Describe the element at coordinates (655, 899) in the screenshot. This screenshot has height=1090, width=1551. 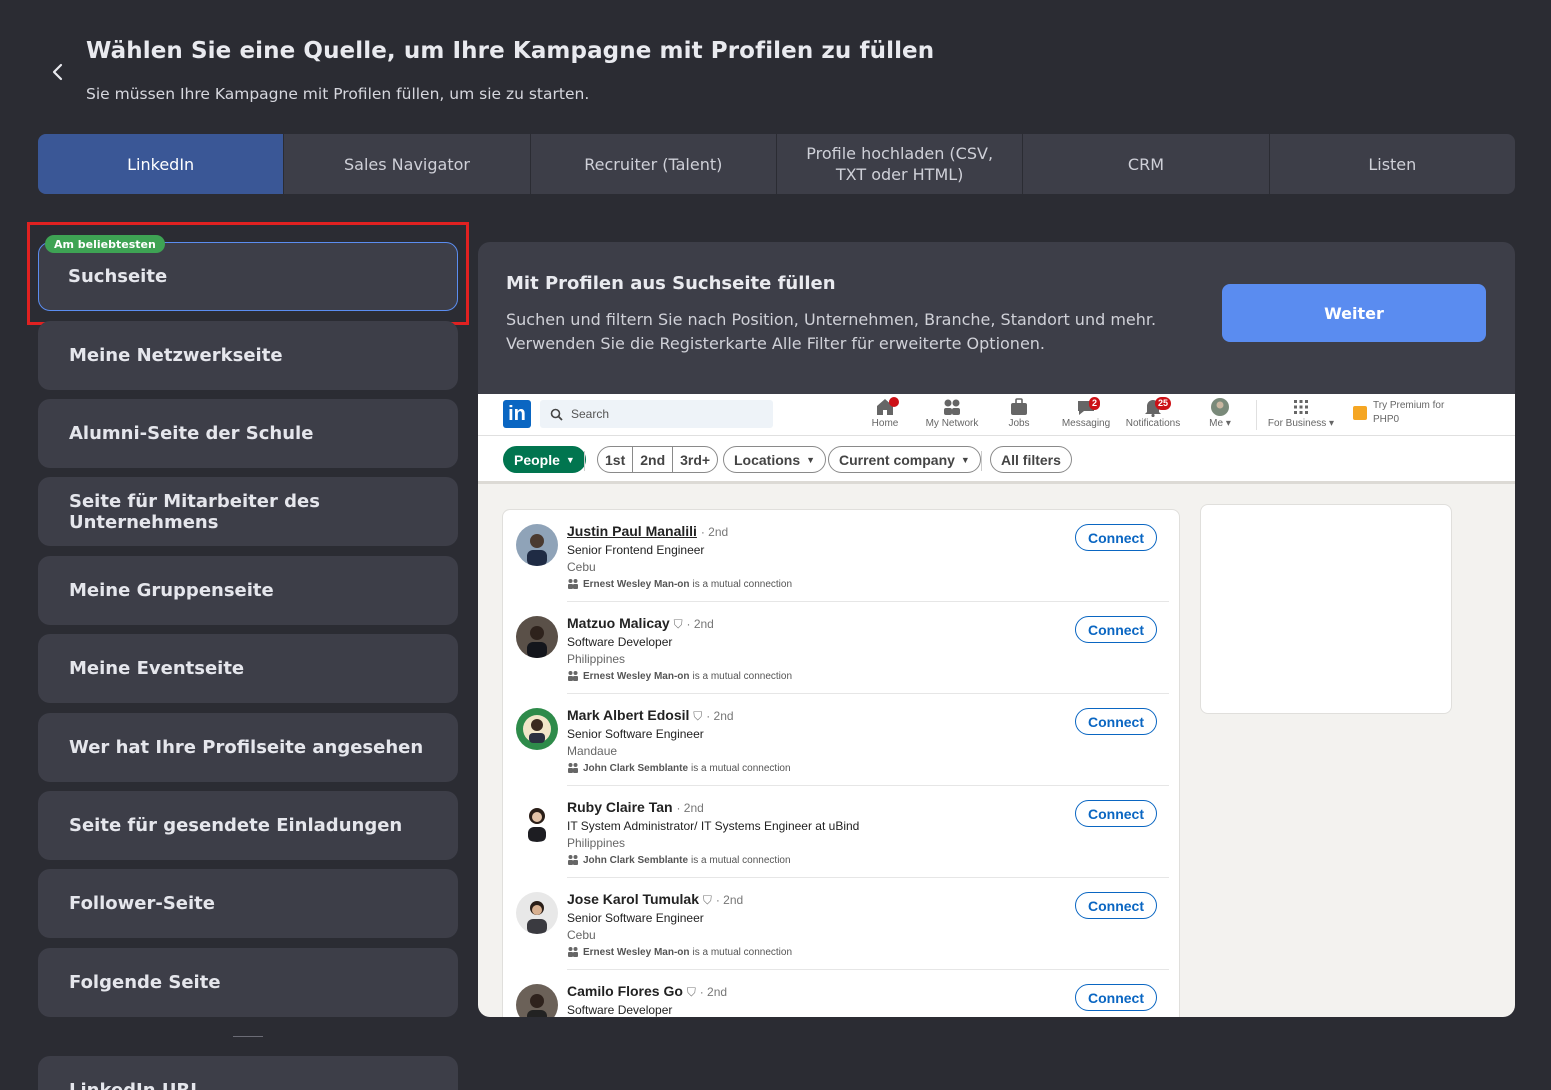
I see `profile-name: Jose Karol Tumulak ⛉ · 2nd` at that location.